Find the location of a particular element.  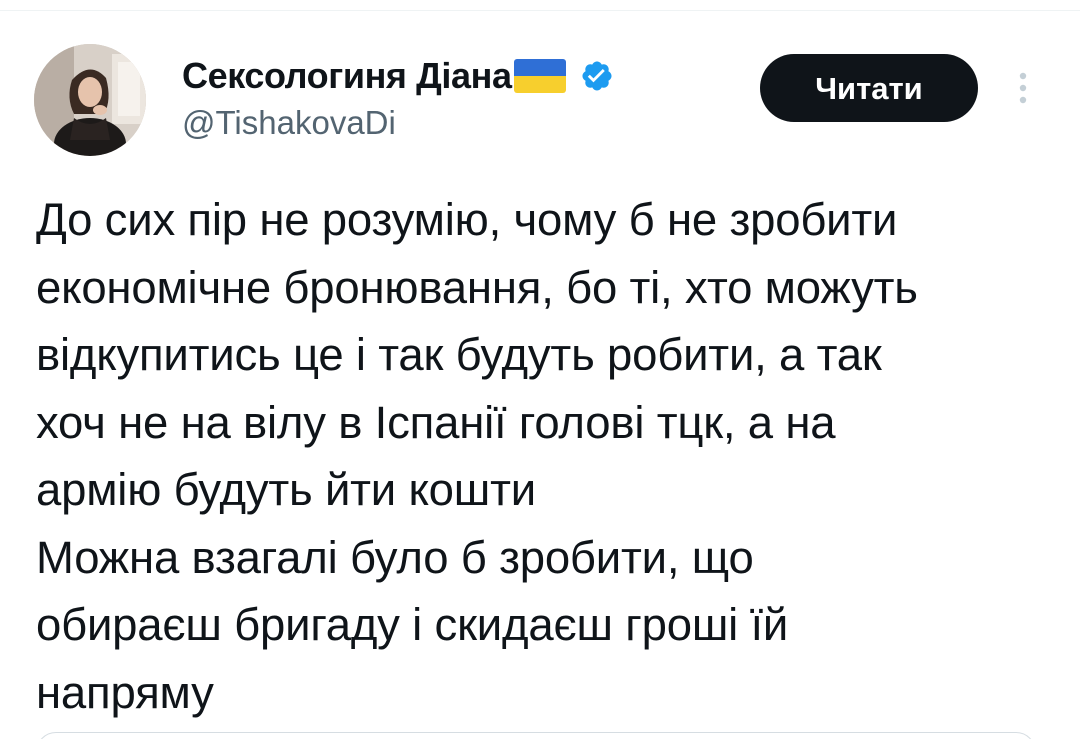

follow-button: Читати is located at coordinates (869, 88).